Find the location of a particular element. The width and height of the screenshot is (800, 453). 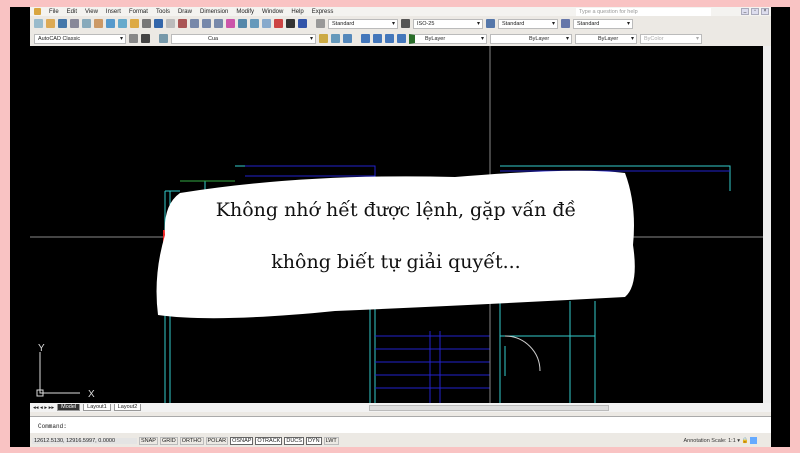

paste-icon is located at coordinates (134, 23).